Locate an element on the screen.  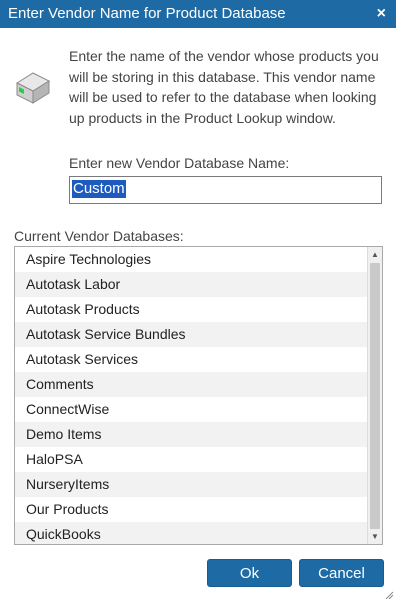
list-item: Aspire Technologies is located at coordinates (191, 259).